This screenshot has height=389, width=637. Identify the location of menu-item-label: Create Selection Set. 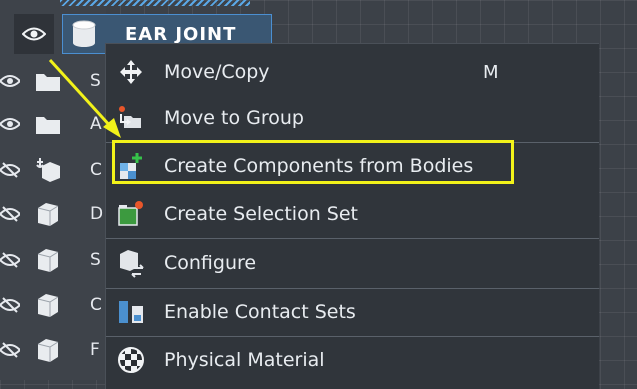
(261, 214).